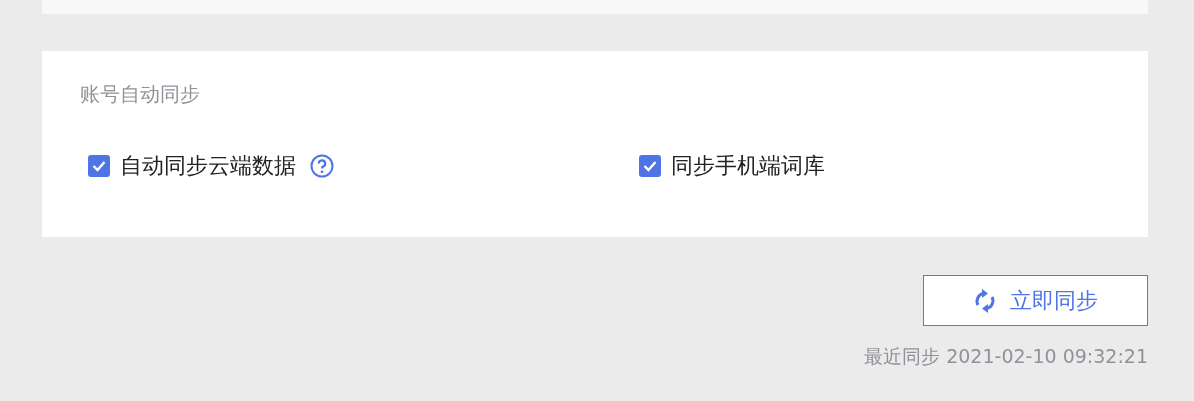  I want to click on last-sync-text: 最近同步 2021-02-10 09:32:21, so click(1005, 356).